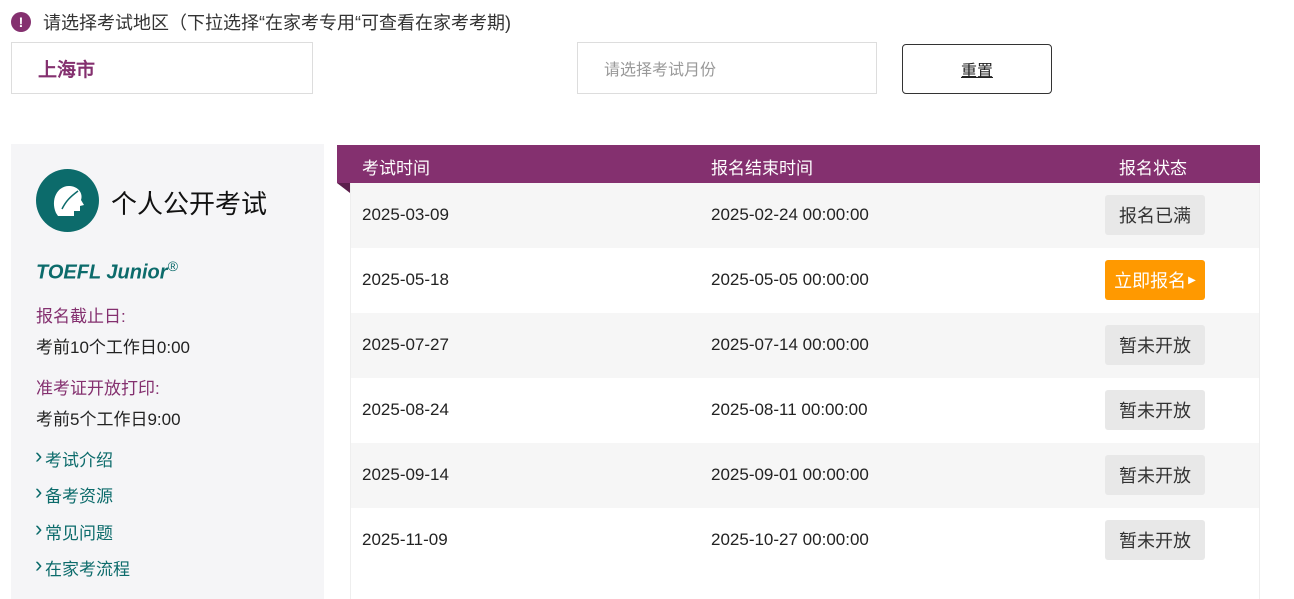  What do you see at coordinates (107, 271) in the screenshot?
I see `toefl-junior-brand: TOEFL Junior®` at bounding box center [107, 271].